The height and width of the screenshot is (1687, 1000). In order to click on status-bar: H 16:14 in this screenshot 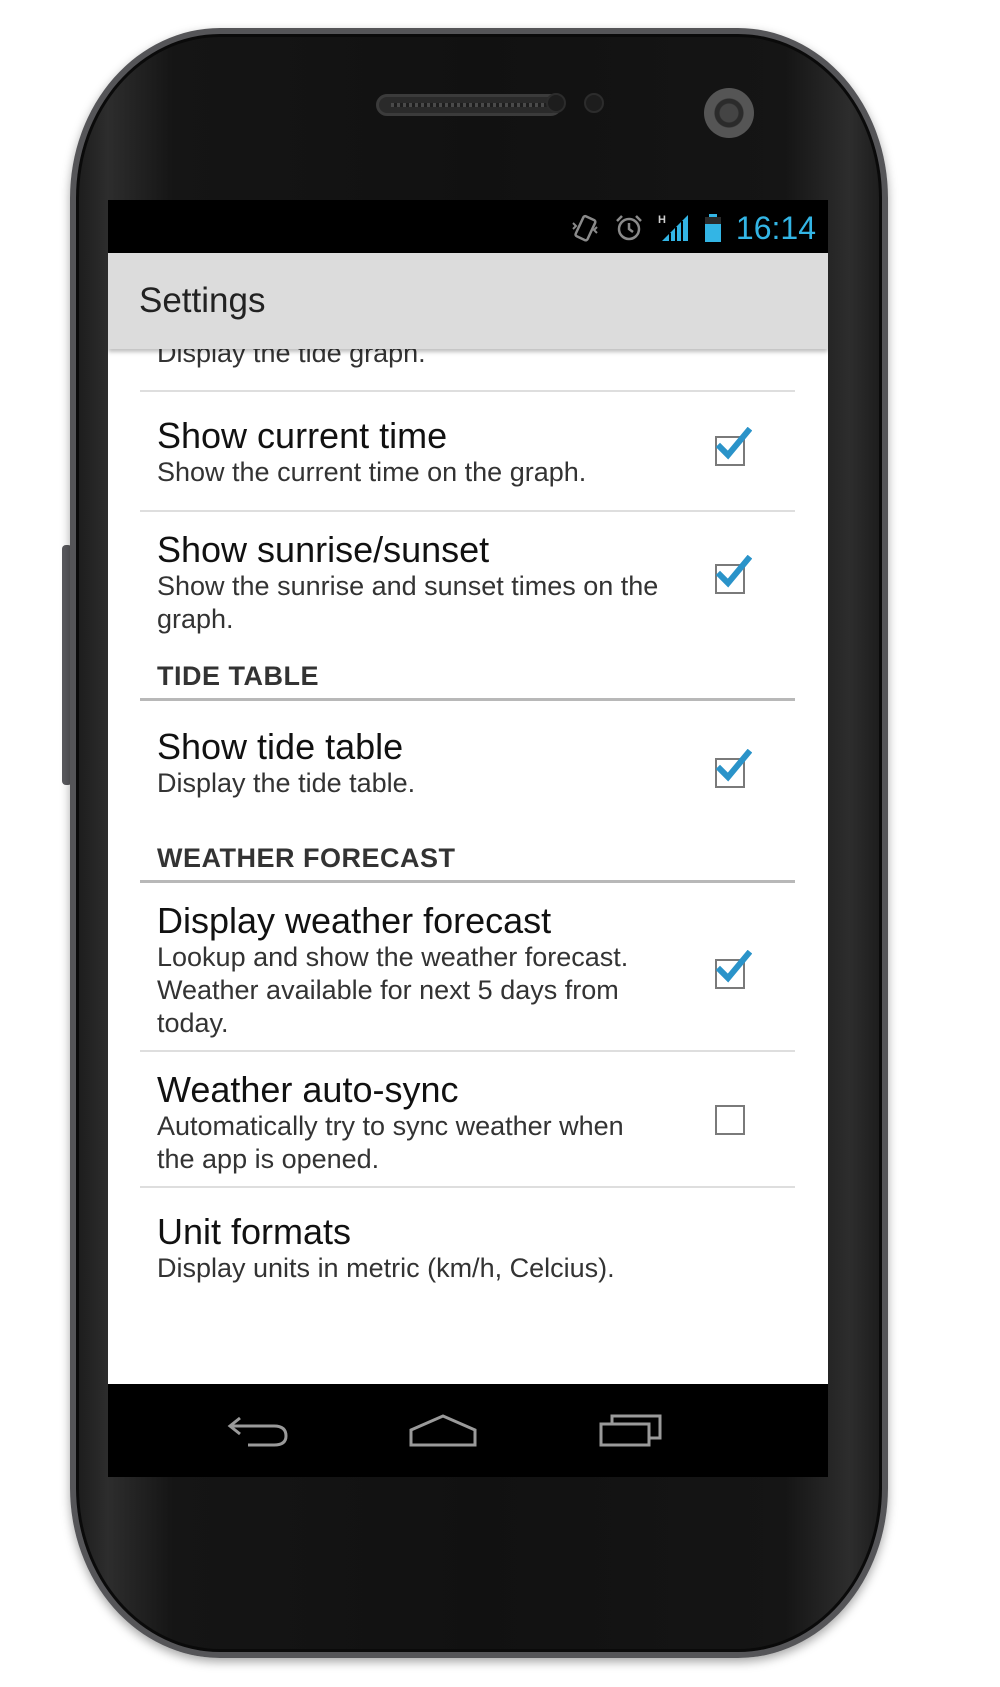, I will do `click(468, 226)`.